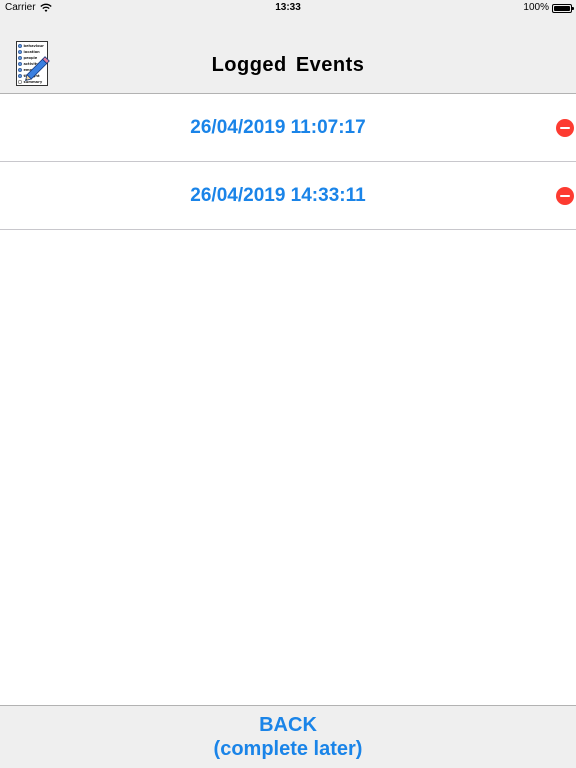  Describe the element at coordinates (288, 725) in the screenshot. I see `back-button-label: BACK` at that location.